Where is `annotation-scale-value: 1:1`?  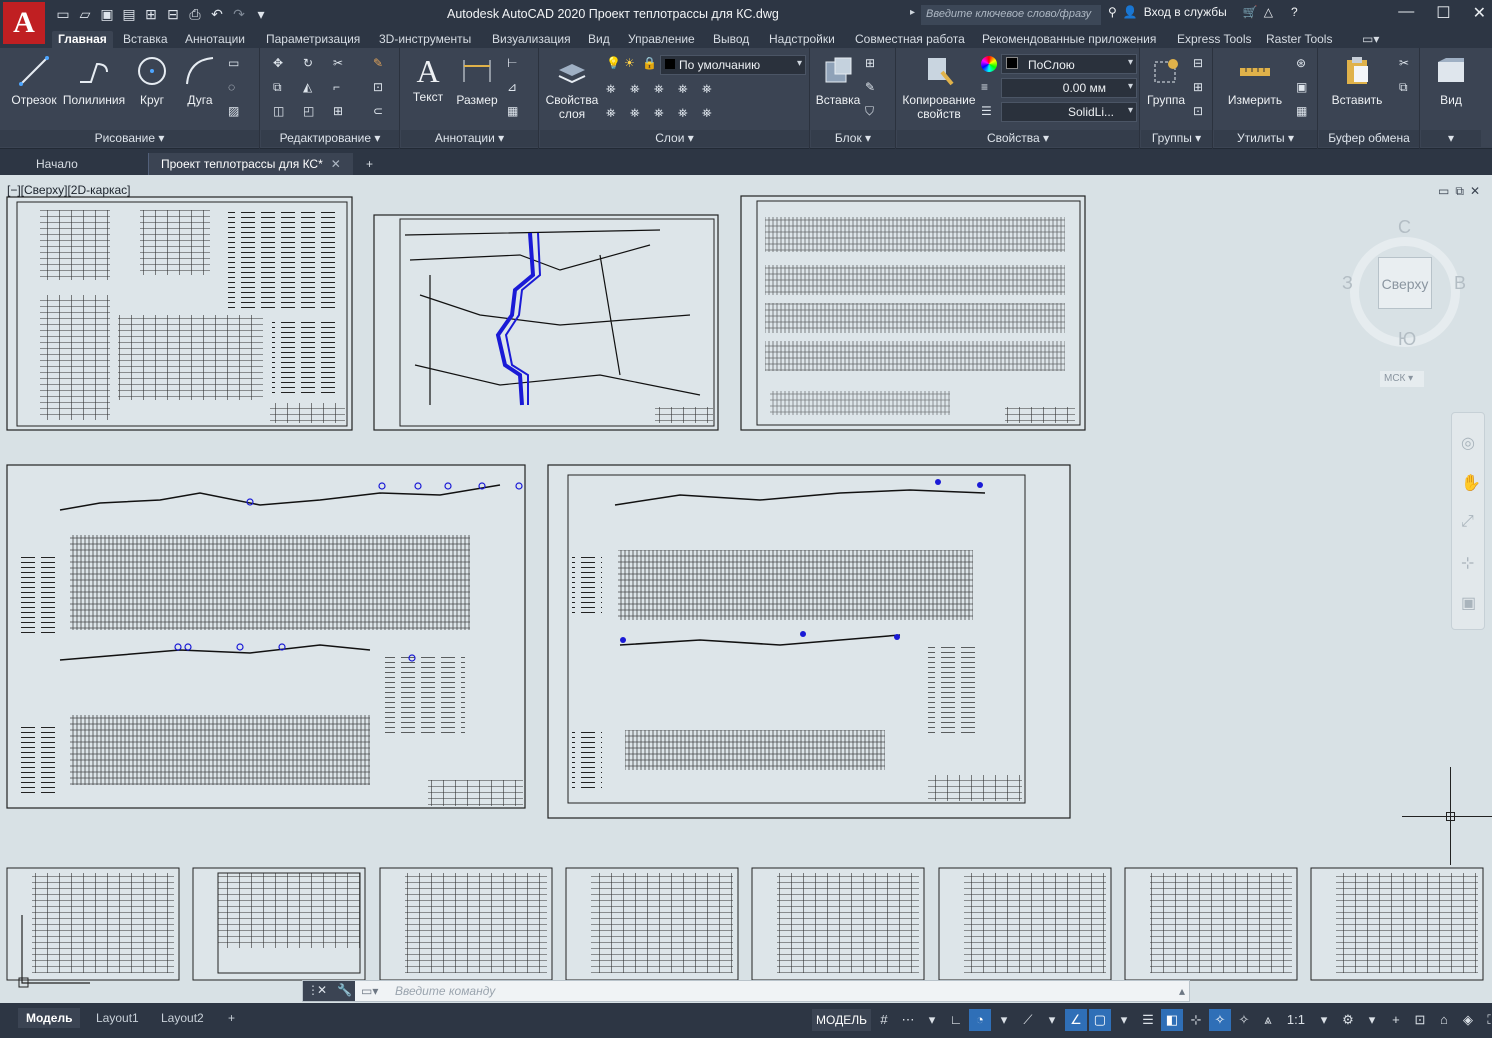
annotation-scale-value: 1:1 is located at coordinates (1296, 1020).